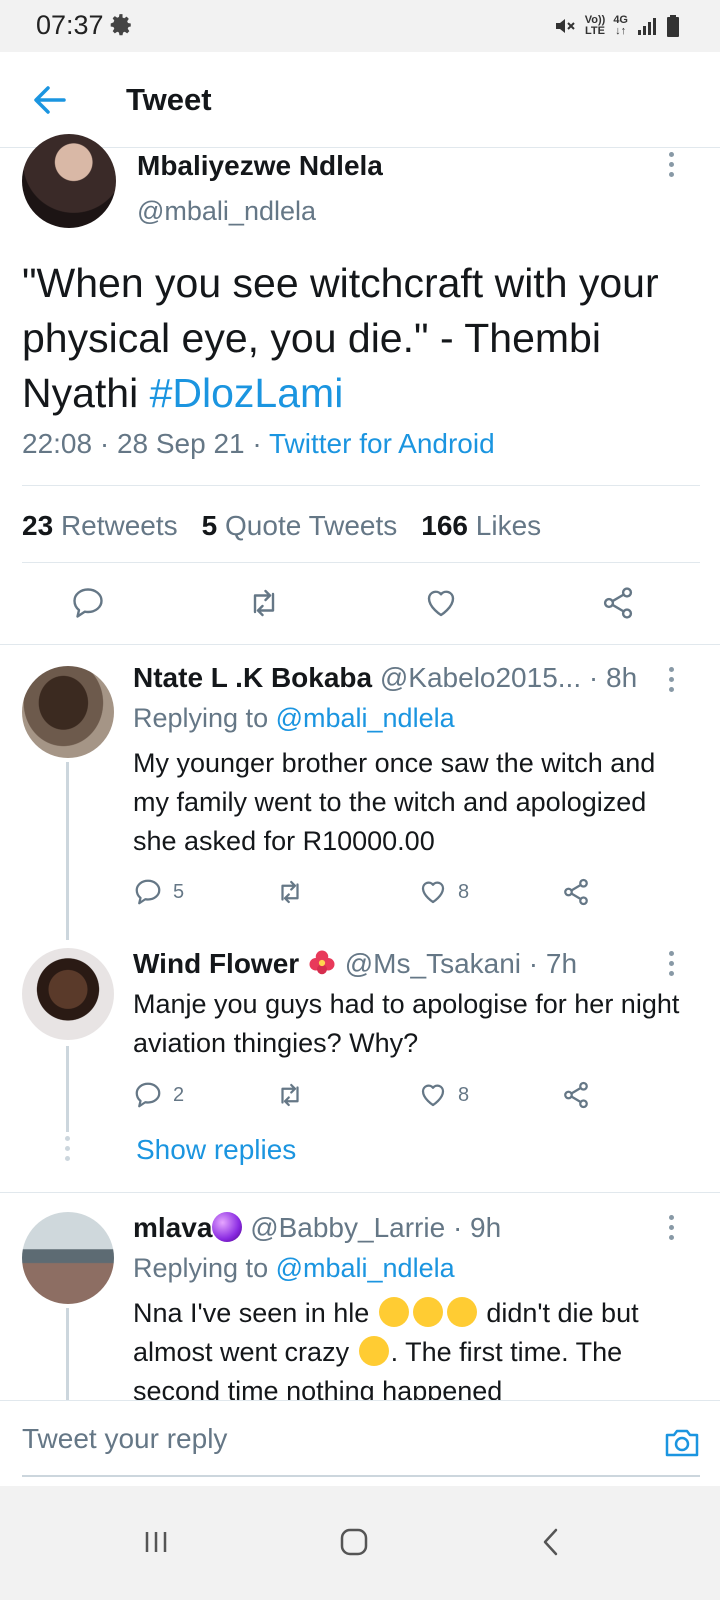 The height and width of the screenshot is (1600, 720). I want to click on author-name: Mbaliyezwe Ndlela, so click(260, 166).